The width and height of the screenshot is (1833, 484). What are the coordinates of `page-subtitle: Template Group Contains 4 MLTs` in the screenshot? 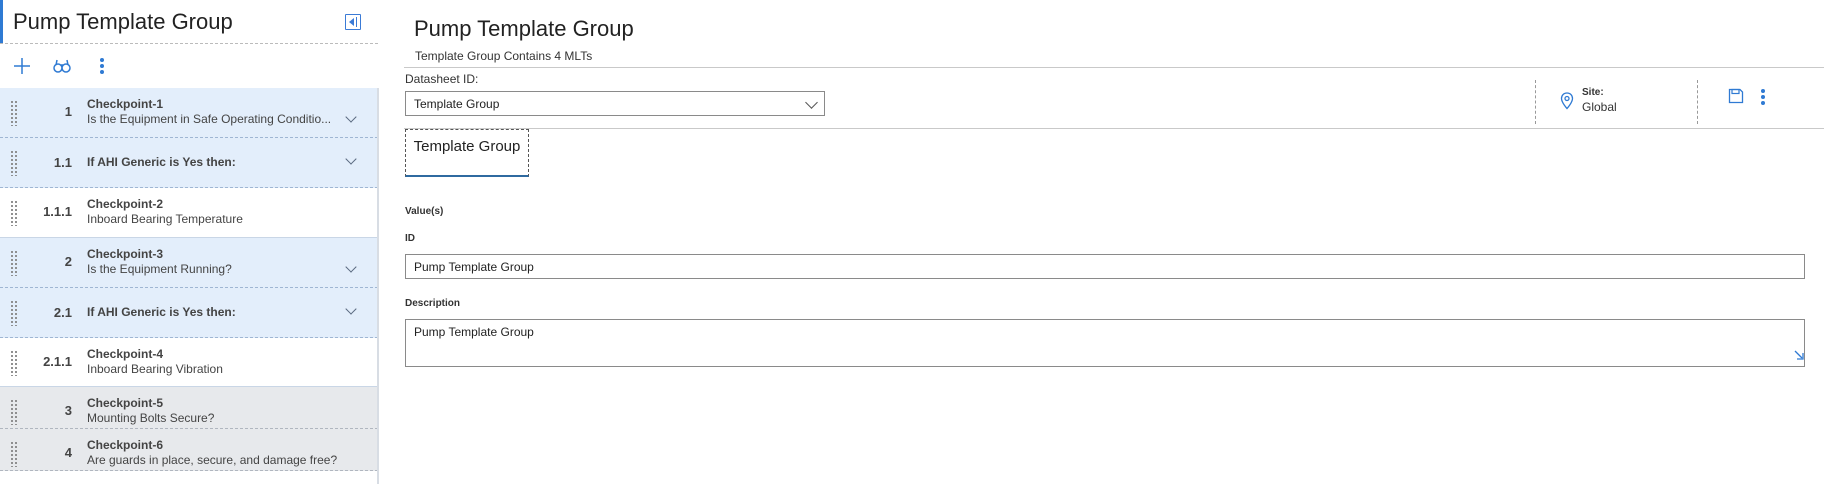 It's located at (504, 56).